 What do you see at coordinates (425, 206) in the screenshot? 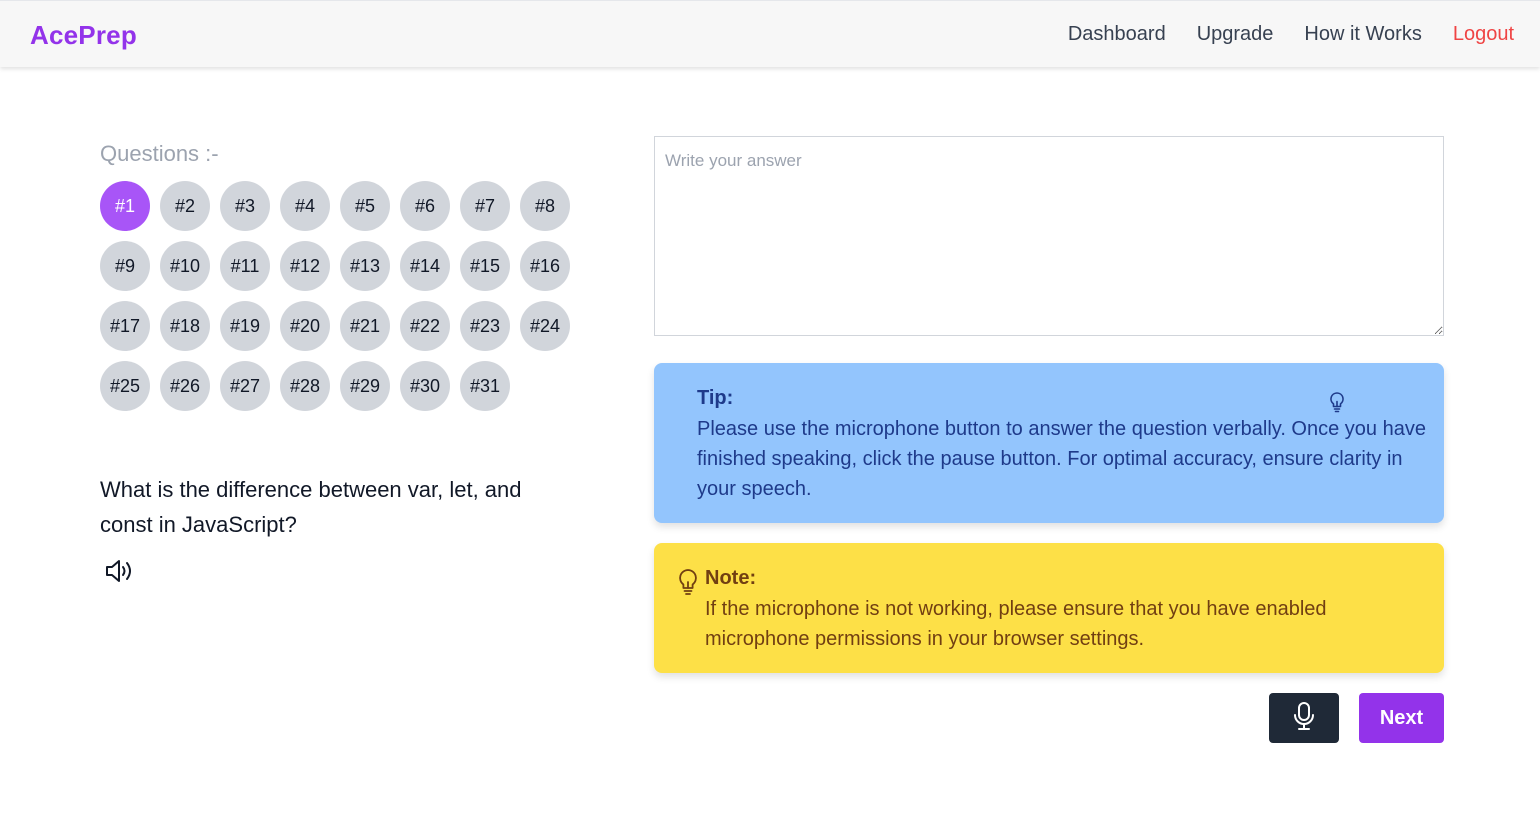
I see `question-button-6: #6` at bounding box center [425, 206].